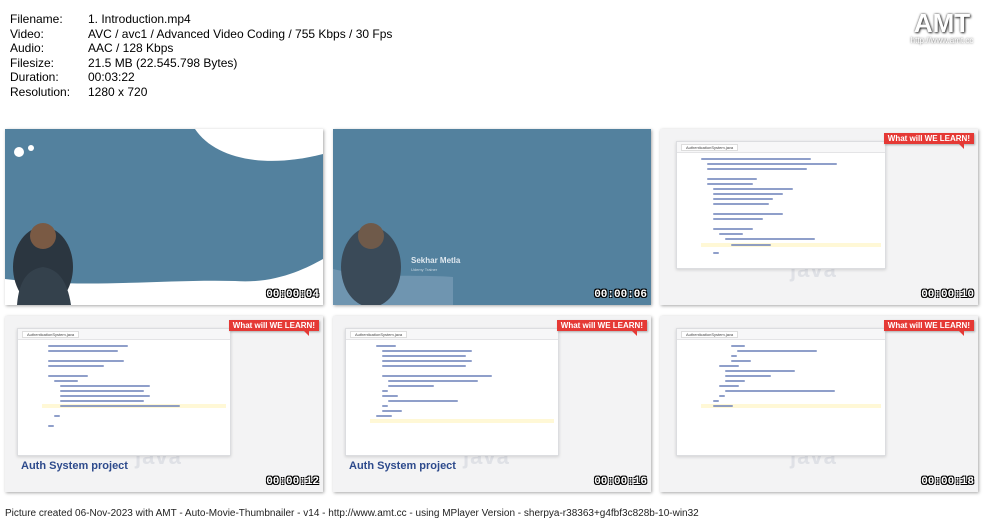 Image resolution: width=988 pixels, height=521 pixels. I want to click on timestamp: 00:00:16, so click(620, 482).